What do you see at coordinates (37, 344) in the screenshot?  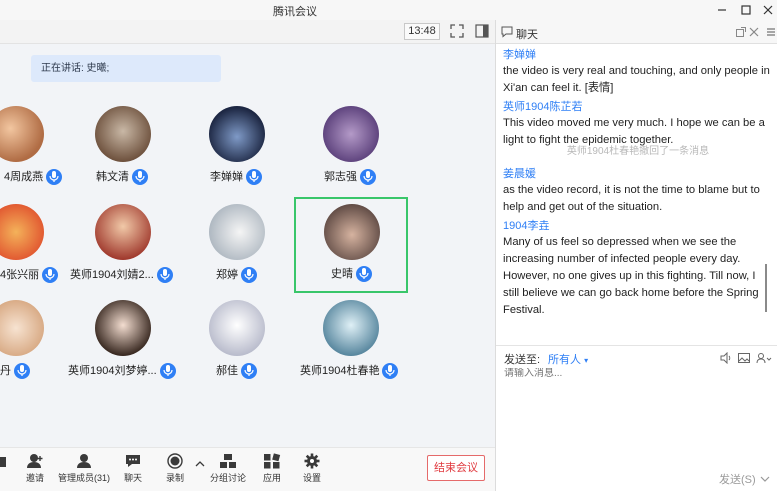 I see `participant-tile: 丹` at bounding box center [37, 344].